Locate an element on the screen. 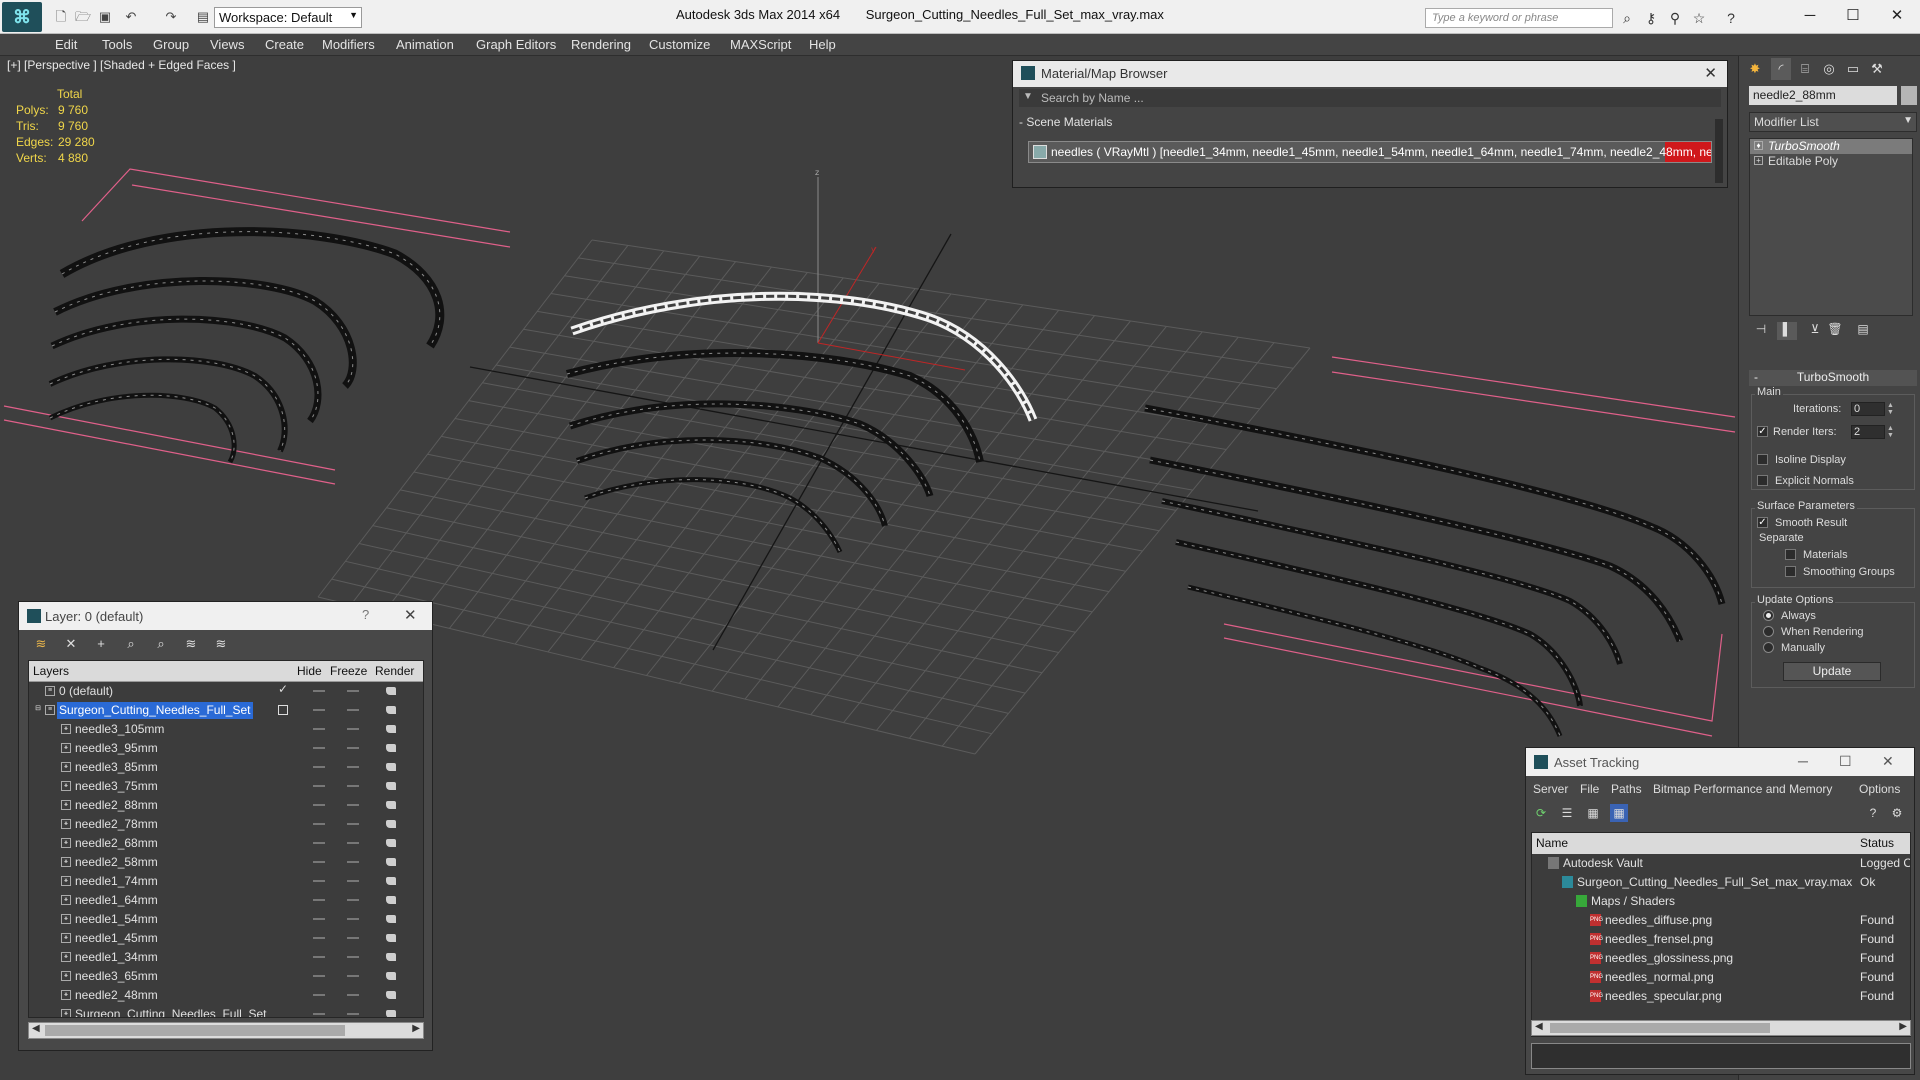 The image size is (1920, 1080). layer-name: needle2_68mm is located at coordinates (117, 843).